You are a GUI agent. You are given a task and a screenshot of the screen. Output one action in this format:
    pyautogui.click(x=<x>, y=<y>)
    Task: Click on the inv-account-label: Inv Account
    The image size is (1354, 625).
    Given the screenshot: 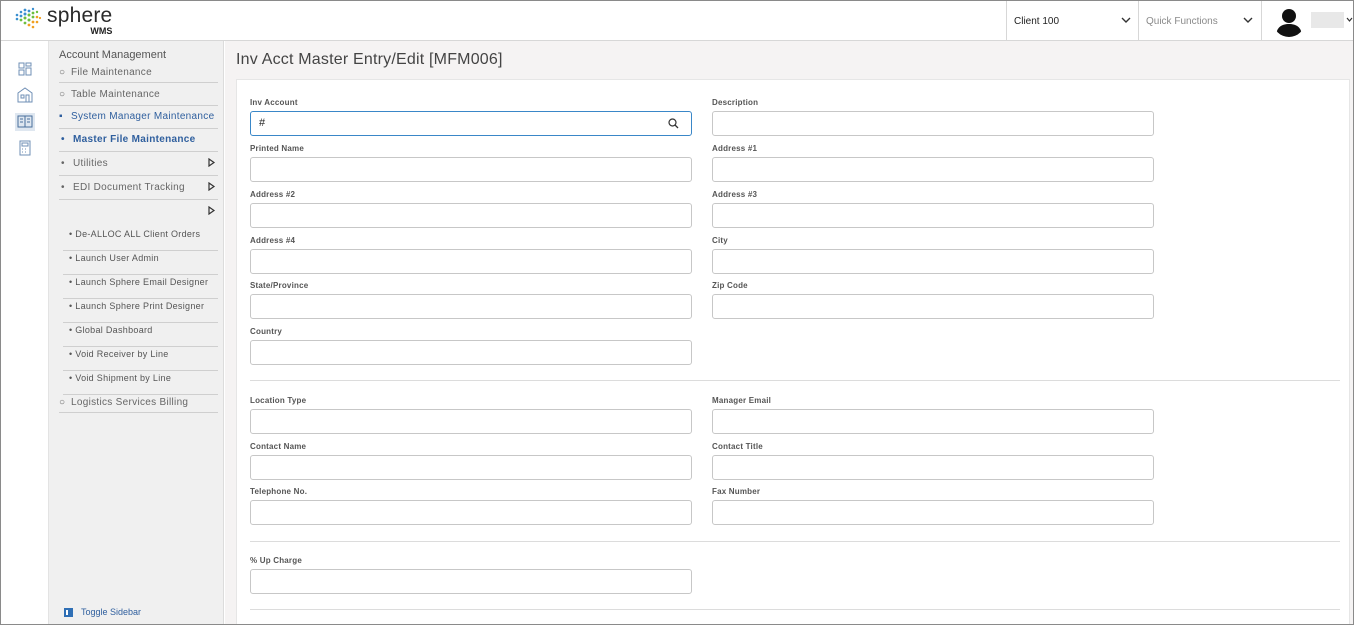 What is the action you would take?
    pyautogui.click(x=274, y=102)
    